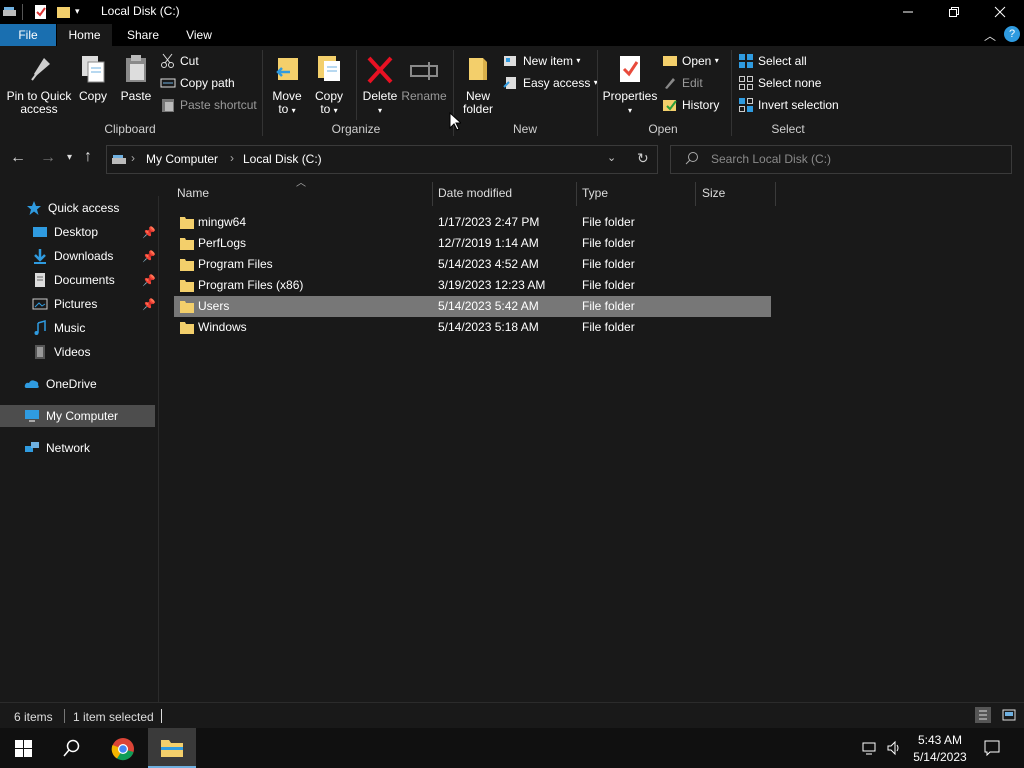 The width and height of the screenshot is (1024, 768). What do you see at coordinates (595, 193) in the screenshot?
I see `column-header-type: Type` at bounding box center [595, 193].